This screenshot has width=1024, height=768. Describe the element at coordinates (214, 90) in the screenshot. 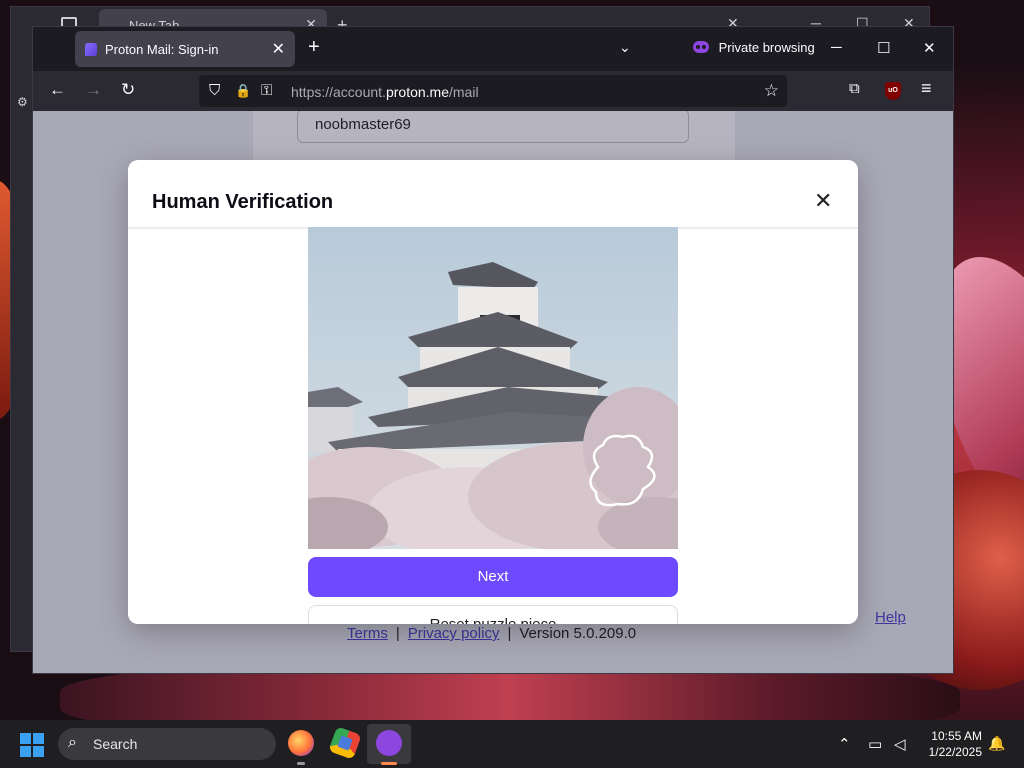

I see `tracking-shield-icon: ⛉` at that location.